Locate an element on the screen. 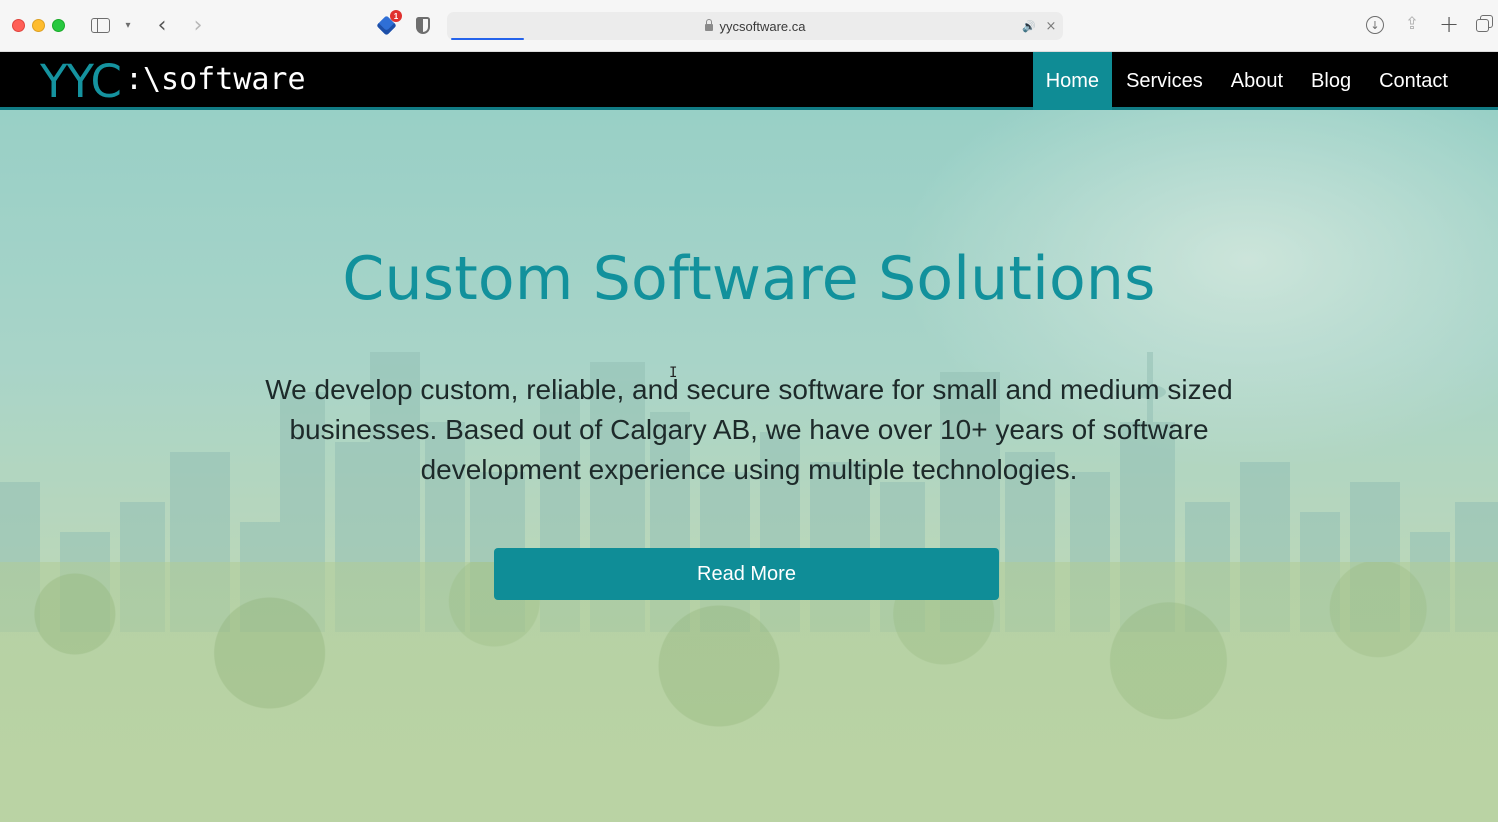  site-logo: YYC :\software is located at coordinates (173, 81).